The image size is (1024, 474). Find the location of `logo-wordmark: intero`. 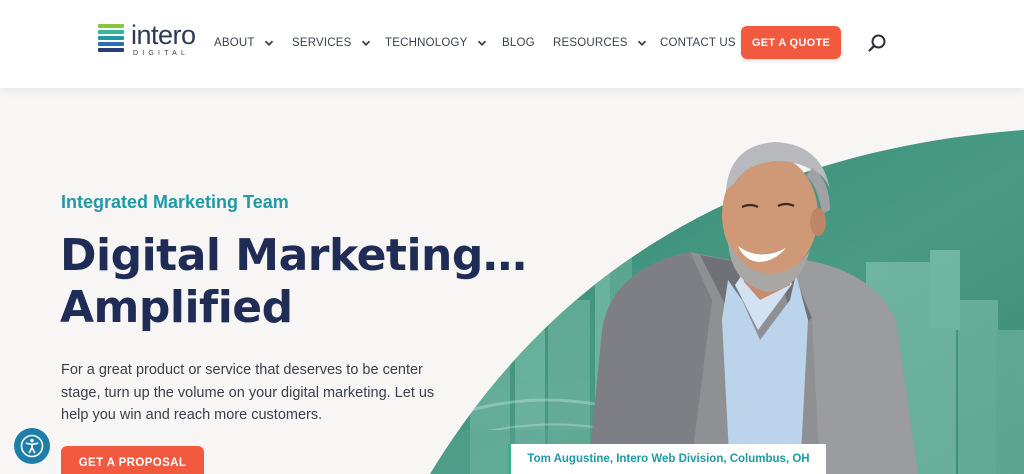

logo-wordmark: intero is located at coordinates (163, 35).